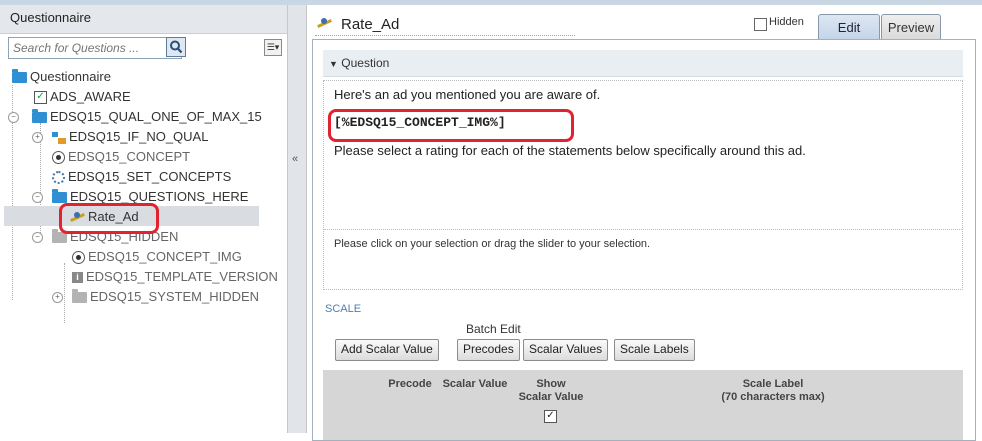 The image size is (982, 441). Describe the element at coordinates (551, 397) in the screenshot. I see `column-show-scalar-line2: Scalar Value` at that location.